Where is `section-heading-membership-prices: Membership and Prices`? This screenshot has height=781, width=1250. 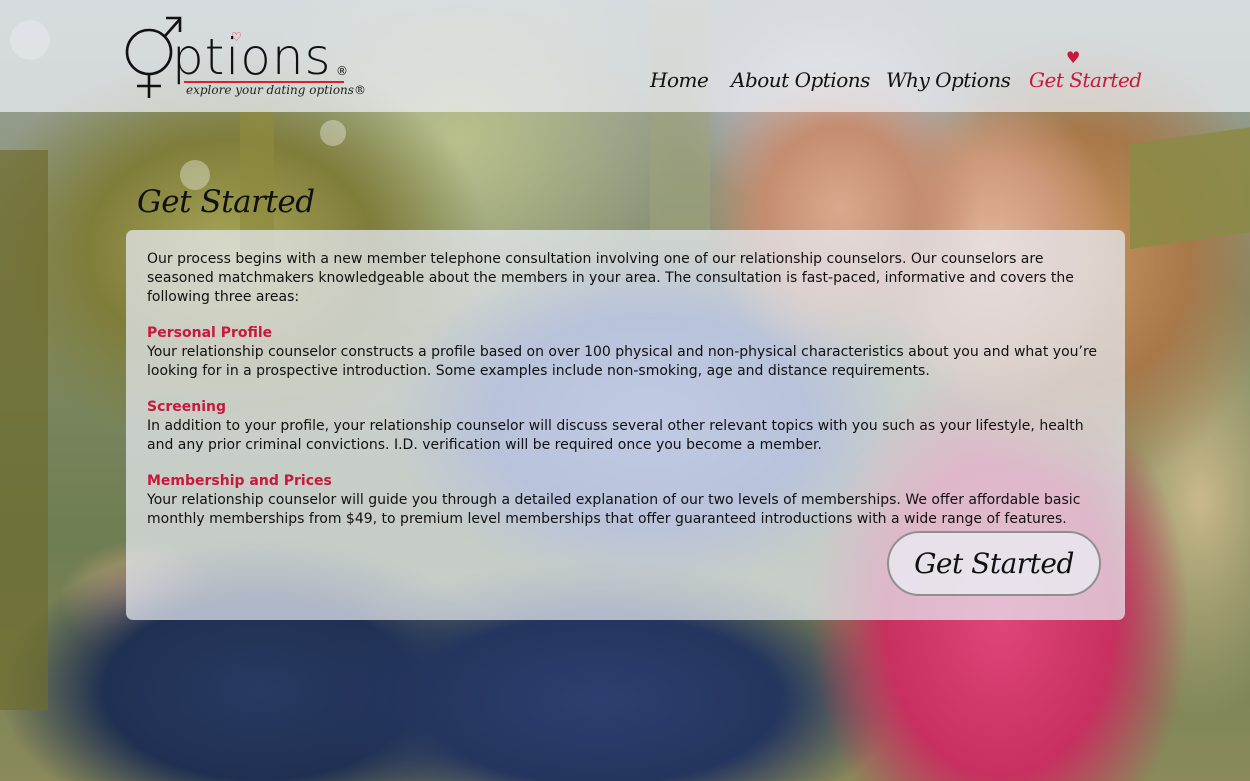 section-heading-membership-prices: Membership and Prices is located at coordinates (239, 481).